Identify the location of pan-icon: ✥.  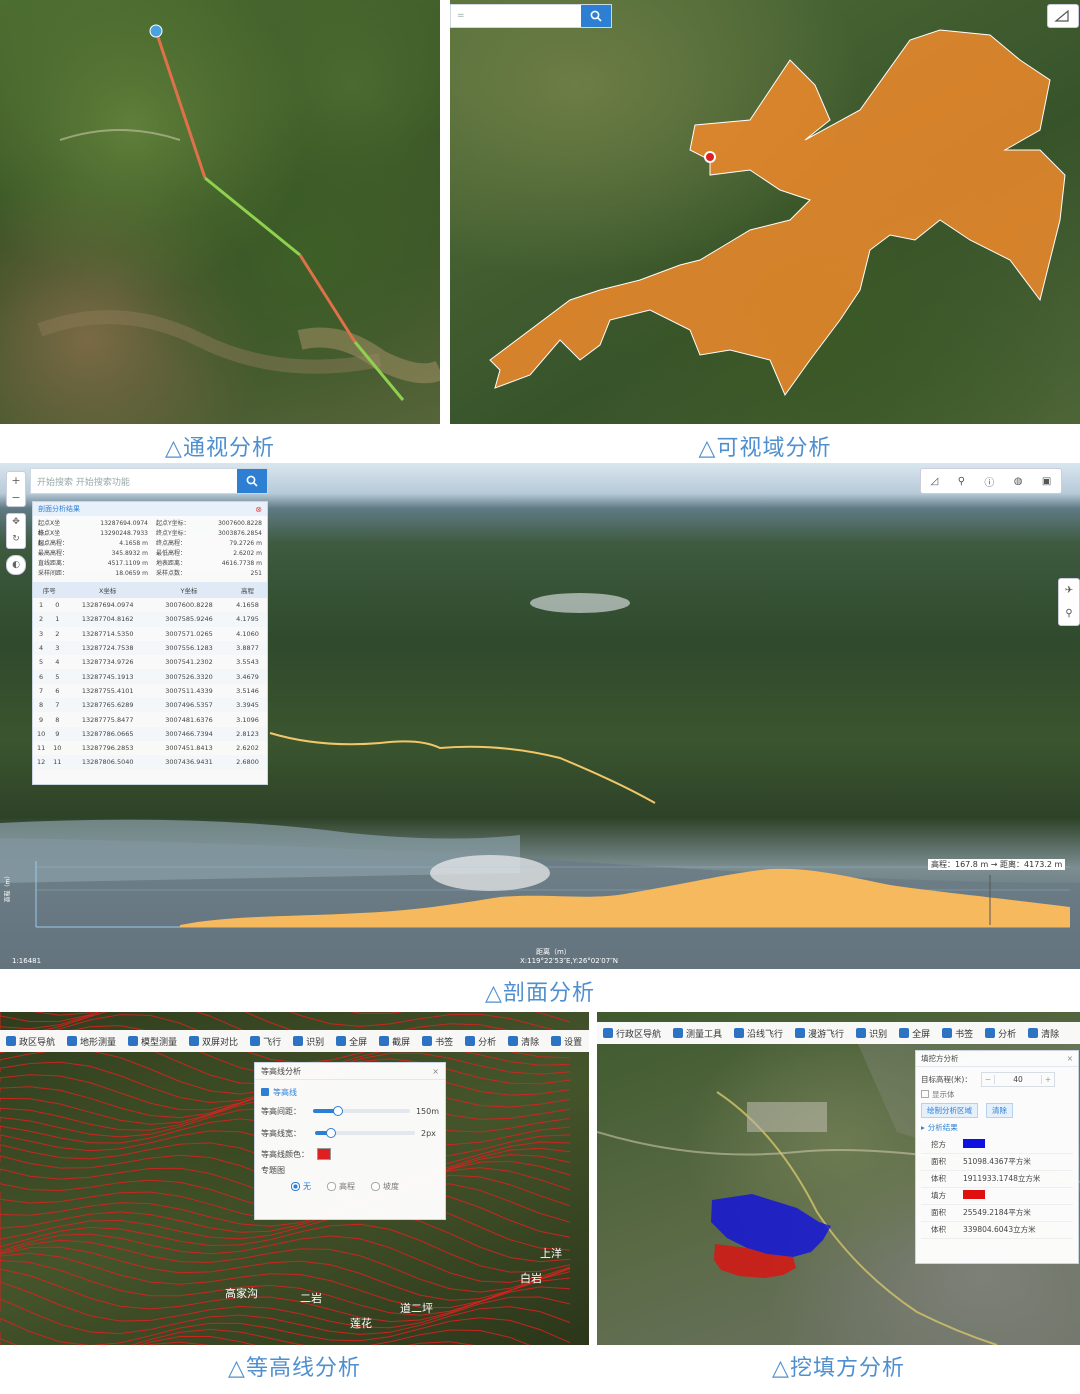
(16, 522).